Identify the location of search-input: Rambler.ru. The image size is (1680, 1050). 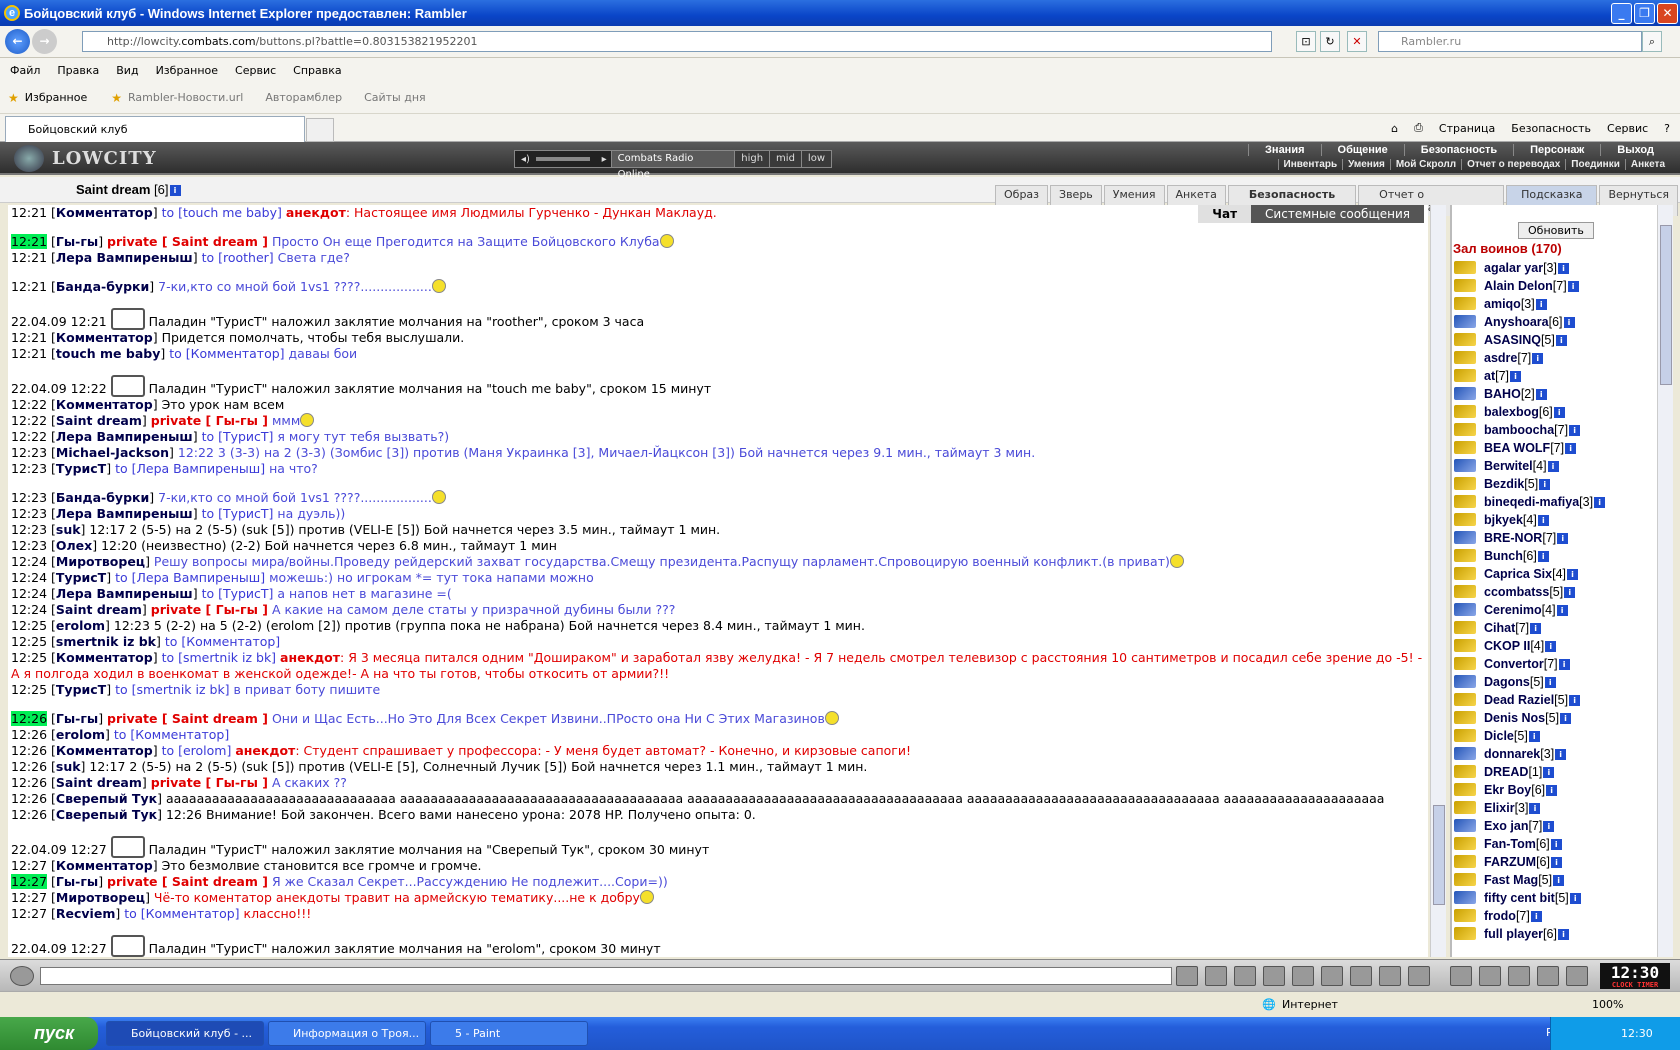
(1510, 41).